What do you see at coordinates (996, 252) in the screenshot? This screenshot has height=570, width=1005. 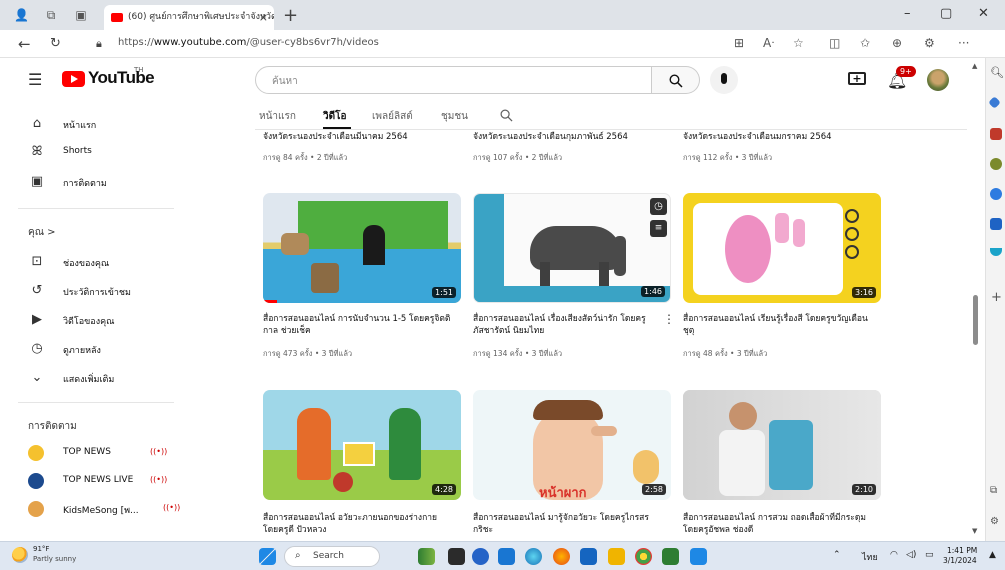 I see `edge-telegram-icon` at bounding box center [996, 252].